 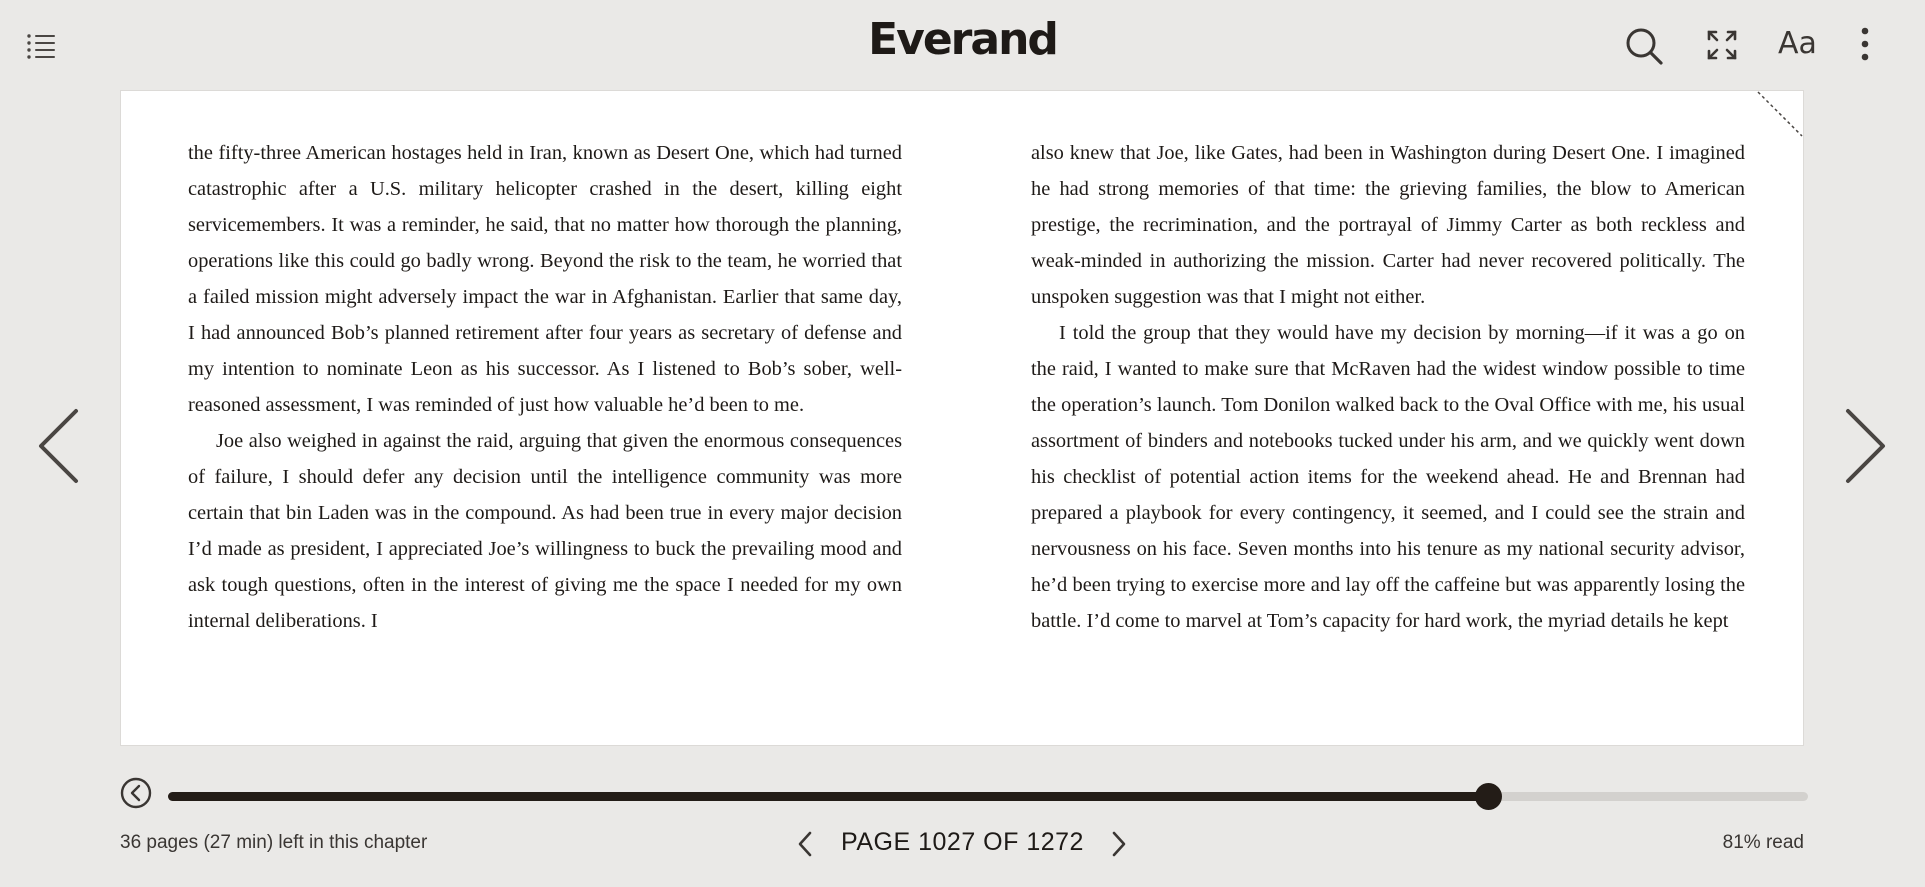 I want to click on fullscreen-button, so click(x=1722, y=45).